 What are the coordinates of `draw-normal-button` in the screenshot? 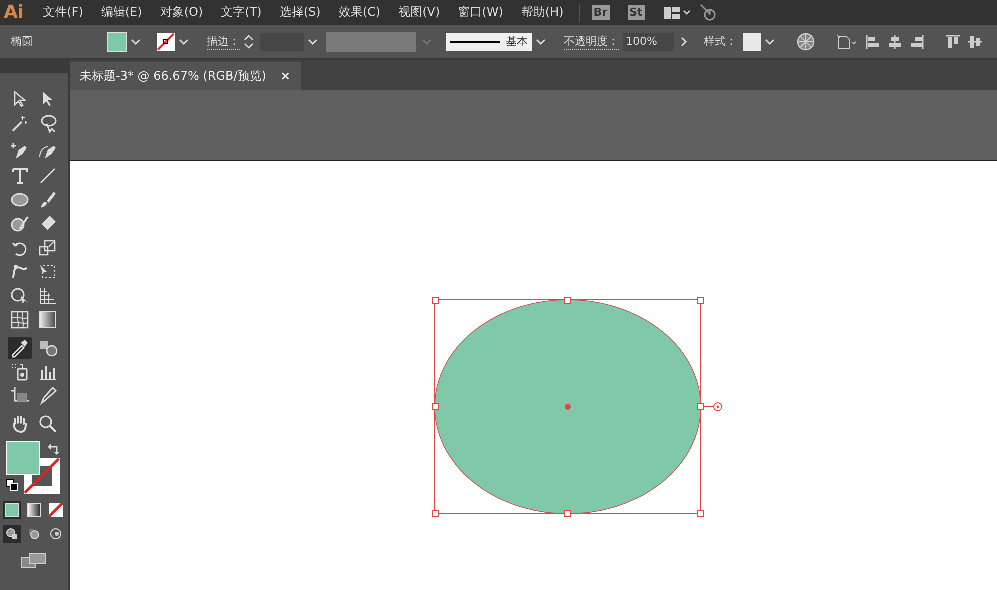 It's located at (12, 534).